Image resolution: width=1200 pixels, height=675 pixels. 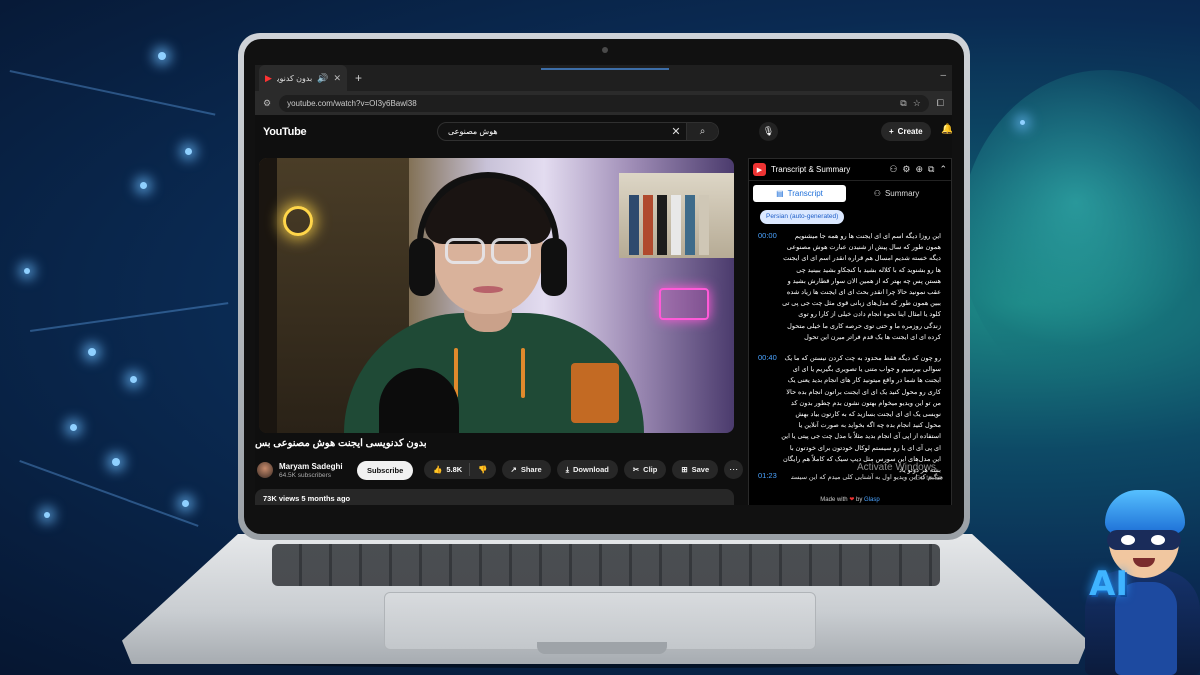 What do you see at coordinates (893, 169) in the screenshot?
I see `robot-icon: ⚇` at bounding box center [893, 169].